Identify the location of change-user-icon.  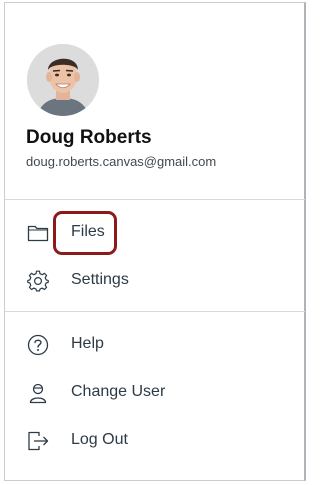
(38, 393).